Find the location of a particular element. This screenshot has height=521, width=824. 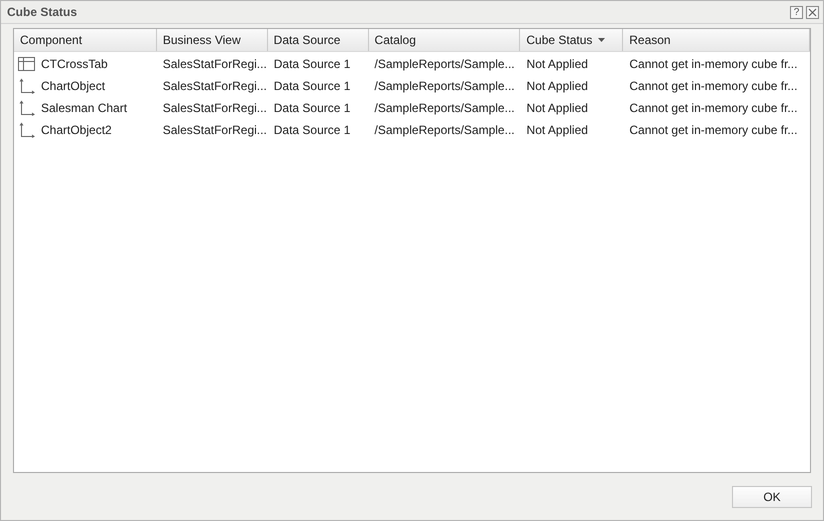

table-cell: Salesman Chart is located at coordinates (84, 108).